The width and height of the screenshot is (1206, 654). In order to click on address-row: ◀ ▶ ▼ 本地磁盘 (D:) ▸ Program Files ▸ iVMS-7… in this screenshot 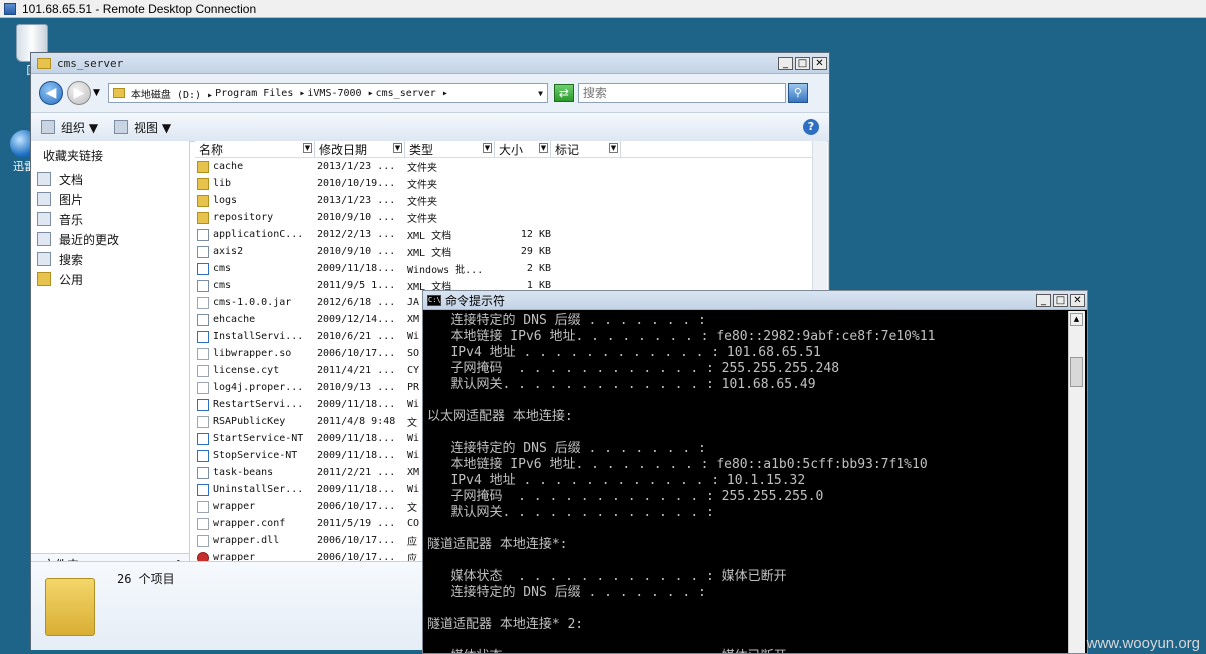, I will do `click(430, 93)`.